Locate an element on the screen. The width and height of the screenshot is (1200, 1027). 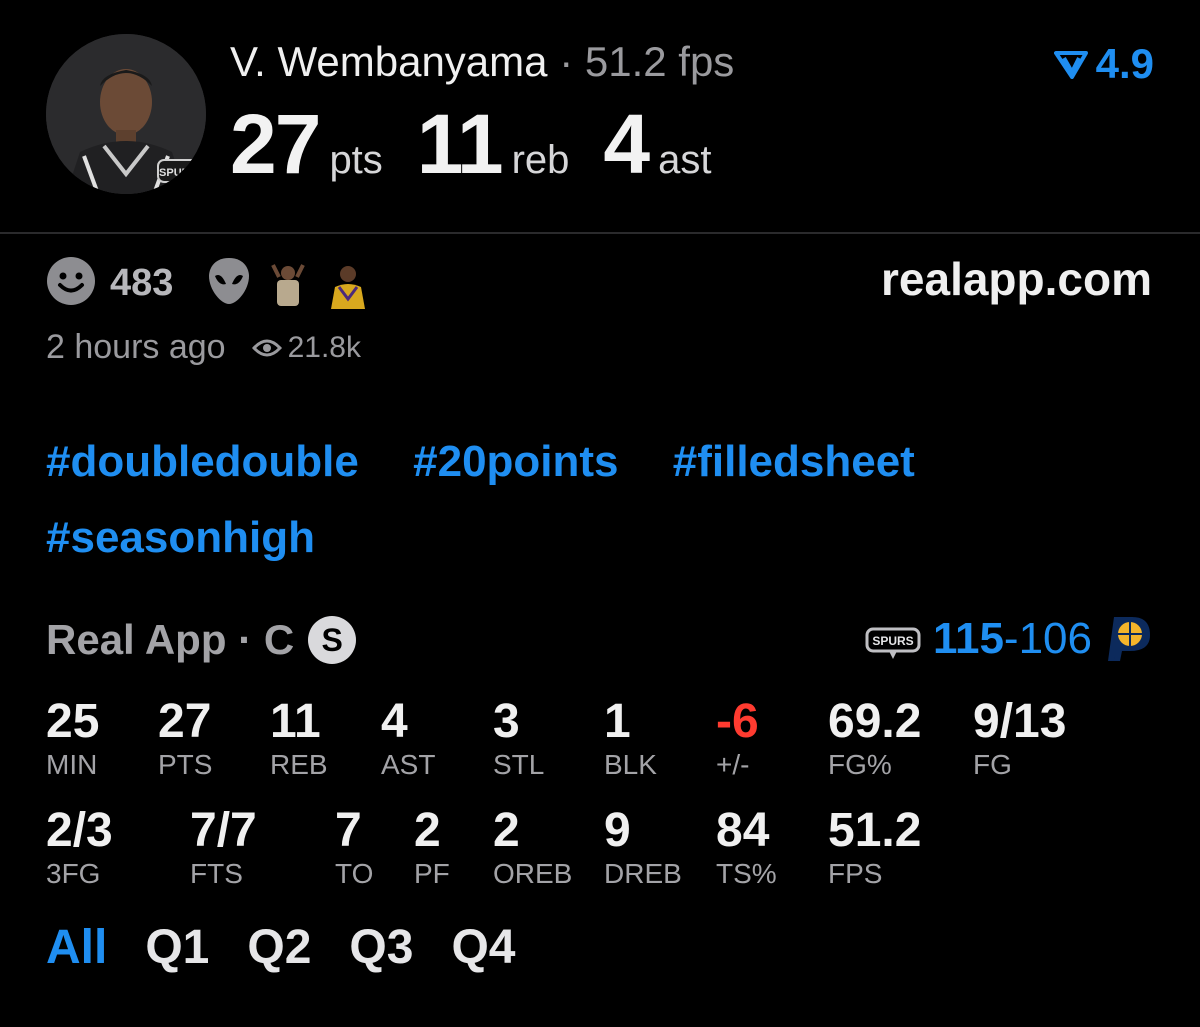
reactions-row: 483 is located at coordinates (209, 283).